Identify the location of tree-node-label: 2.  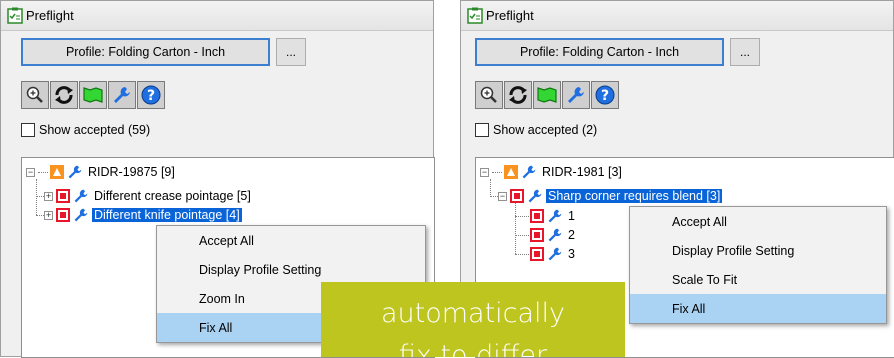
(571, 235).